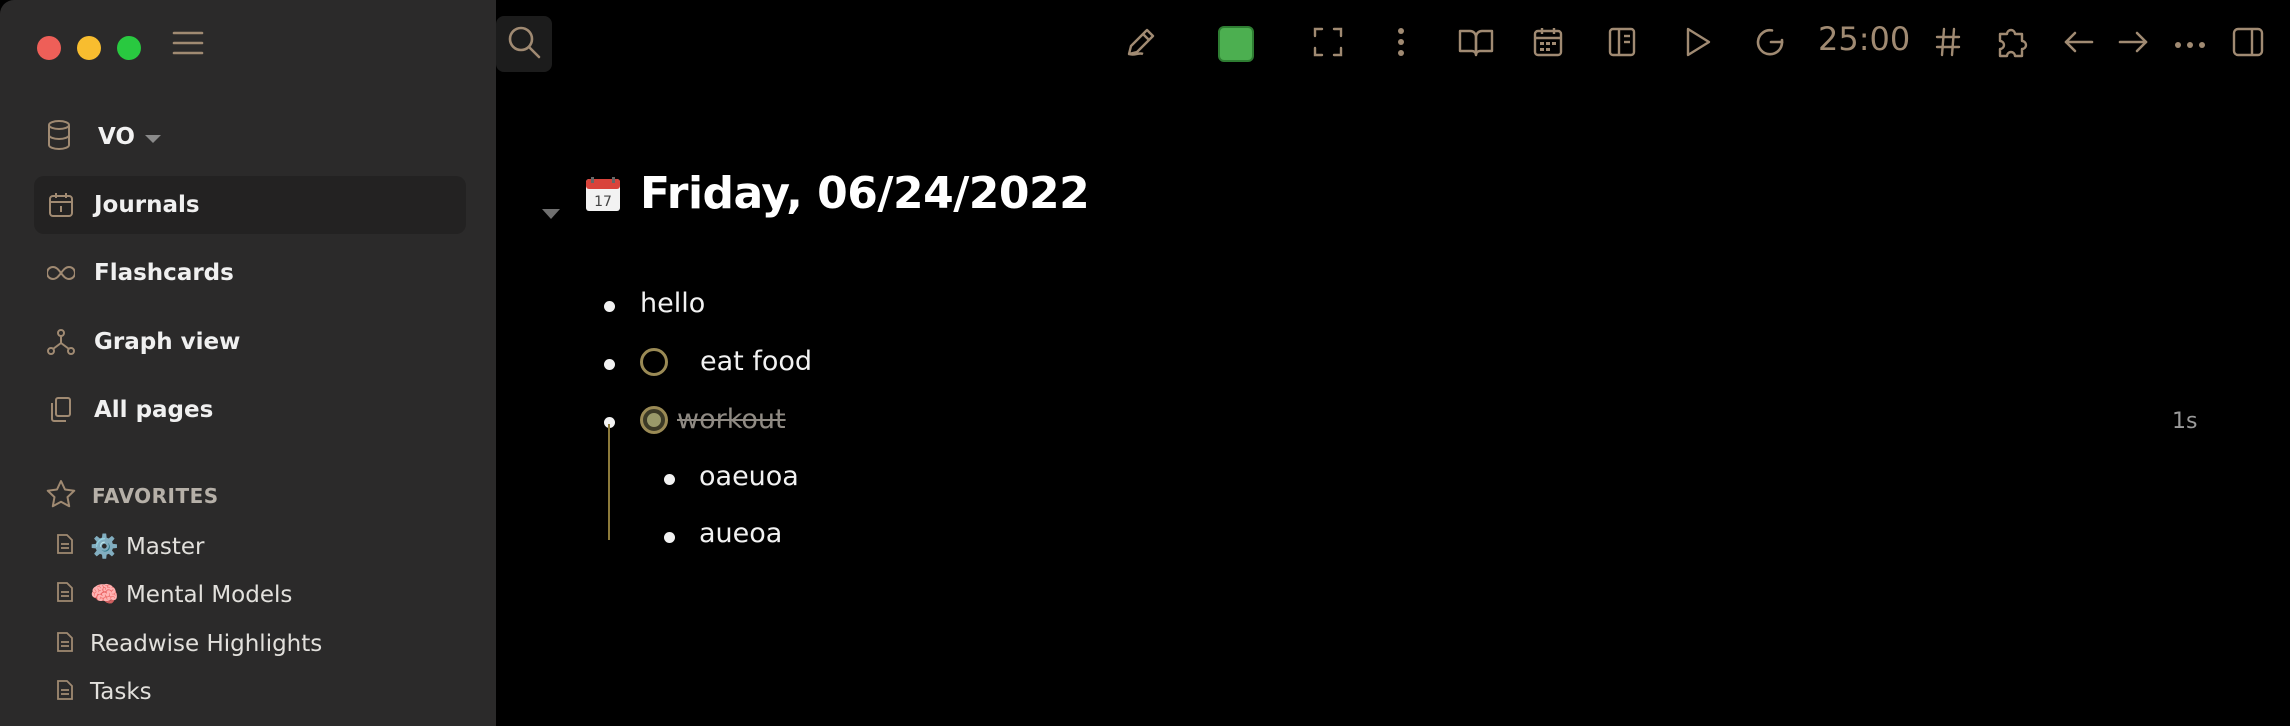 The height and width of the screenshot is (726, 2290). I want to click on sidebar-item-label: Graph view, so click(167, 342).